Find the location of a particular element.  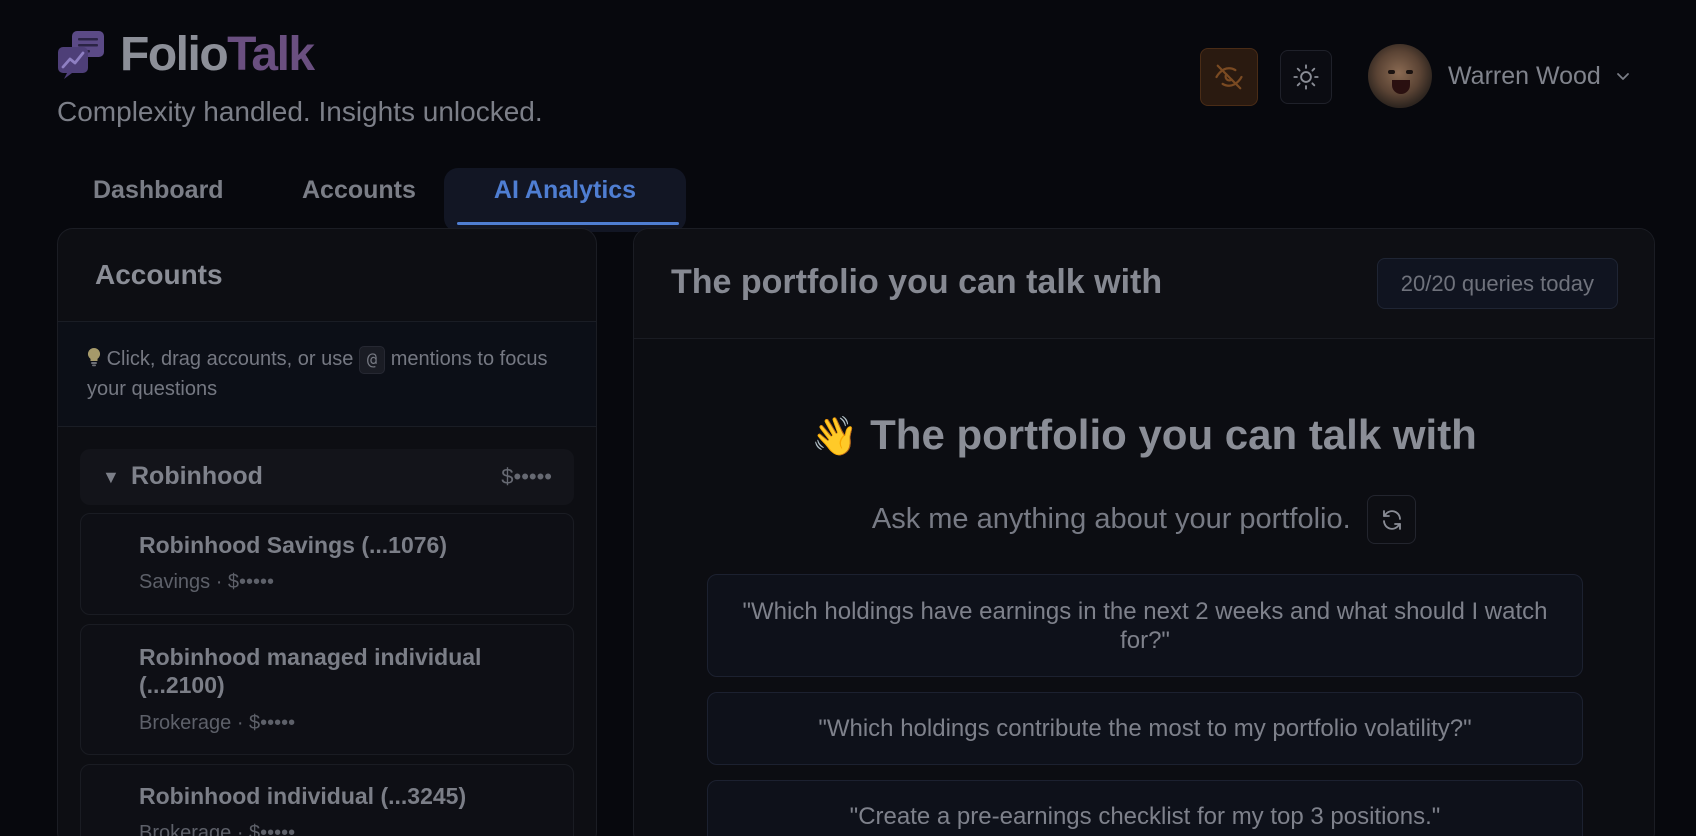

account-meta: Savings · $••••• is located at coordinates (207, 582).